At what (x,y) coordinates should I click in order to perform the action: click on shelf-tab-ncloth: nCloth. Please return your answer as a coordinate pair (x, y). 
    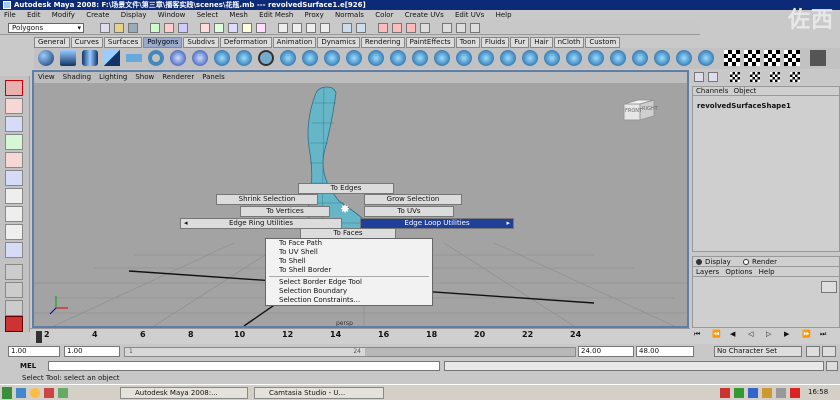
    Looking at the image, I should click on (569, 42).